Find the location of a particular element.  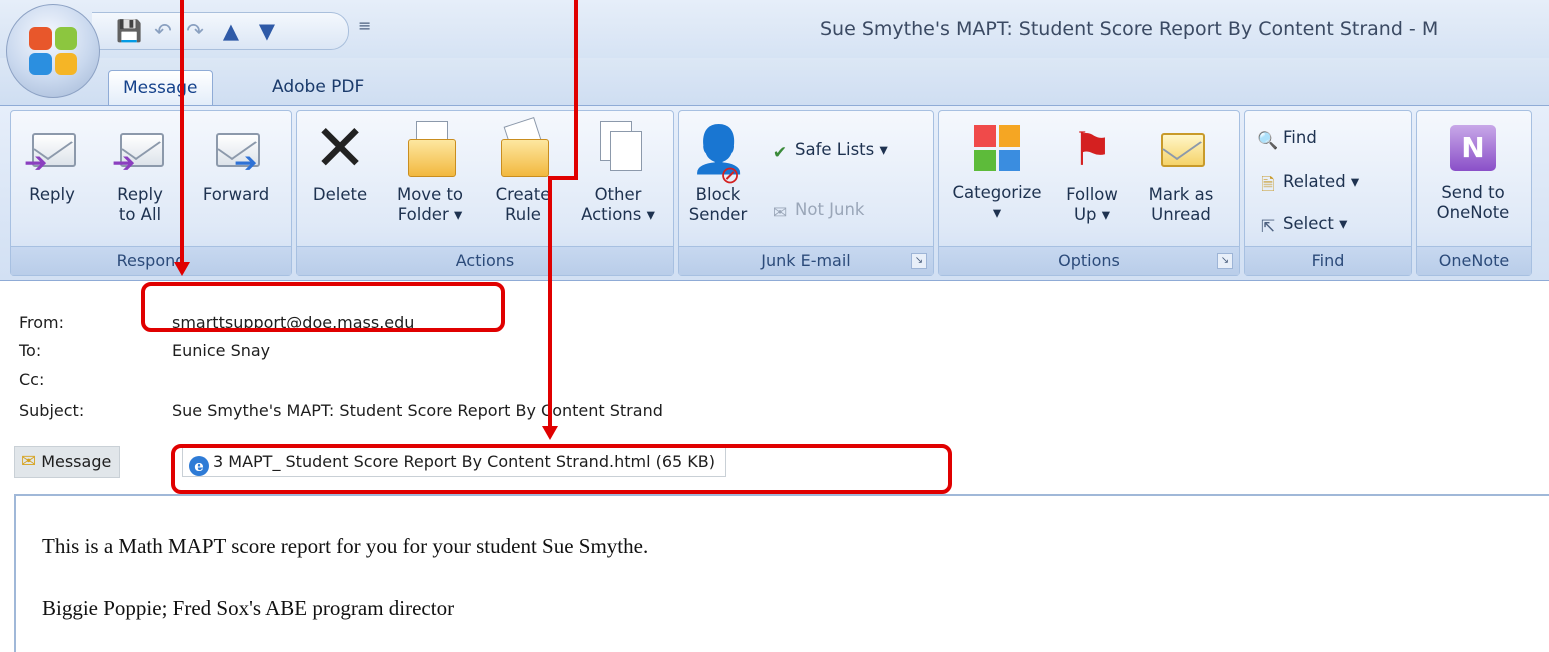

create-rule-icon is located at coordinates (523, 147).